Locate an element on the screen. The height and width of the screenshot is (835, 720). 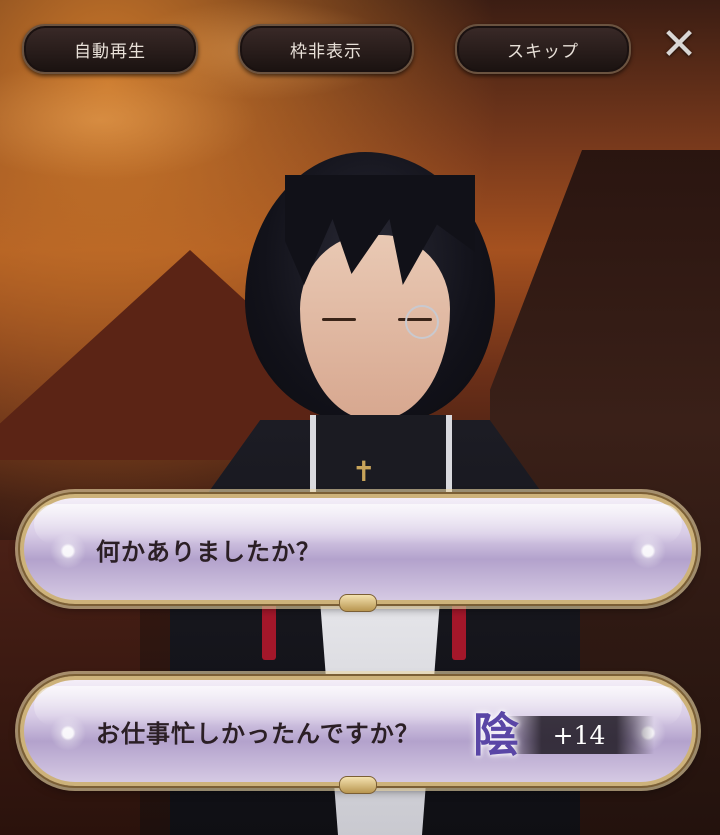
skip-button: スキップ is located at coordinates (543, 49).